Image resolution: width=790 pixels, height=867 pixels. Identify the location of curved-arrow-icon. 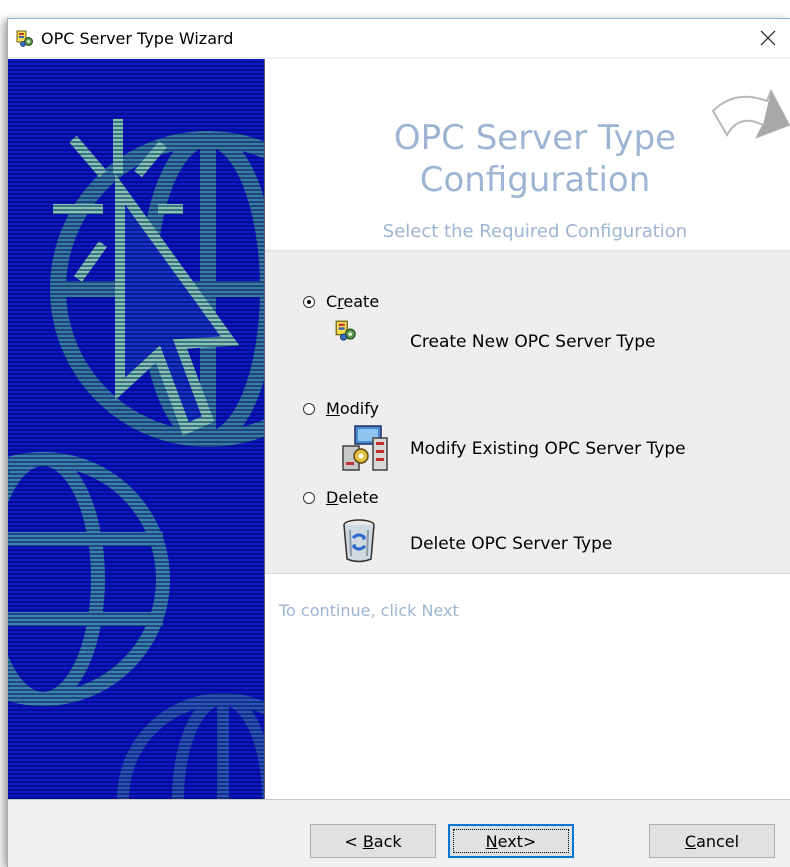
(750, 113).